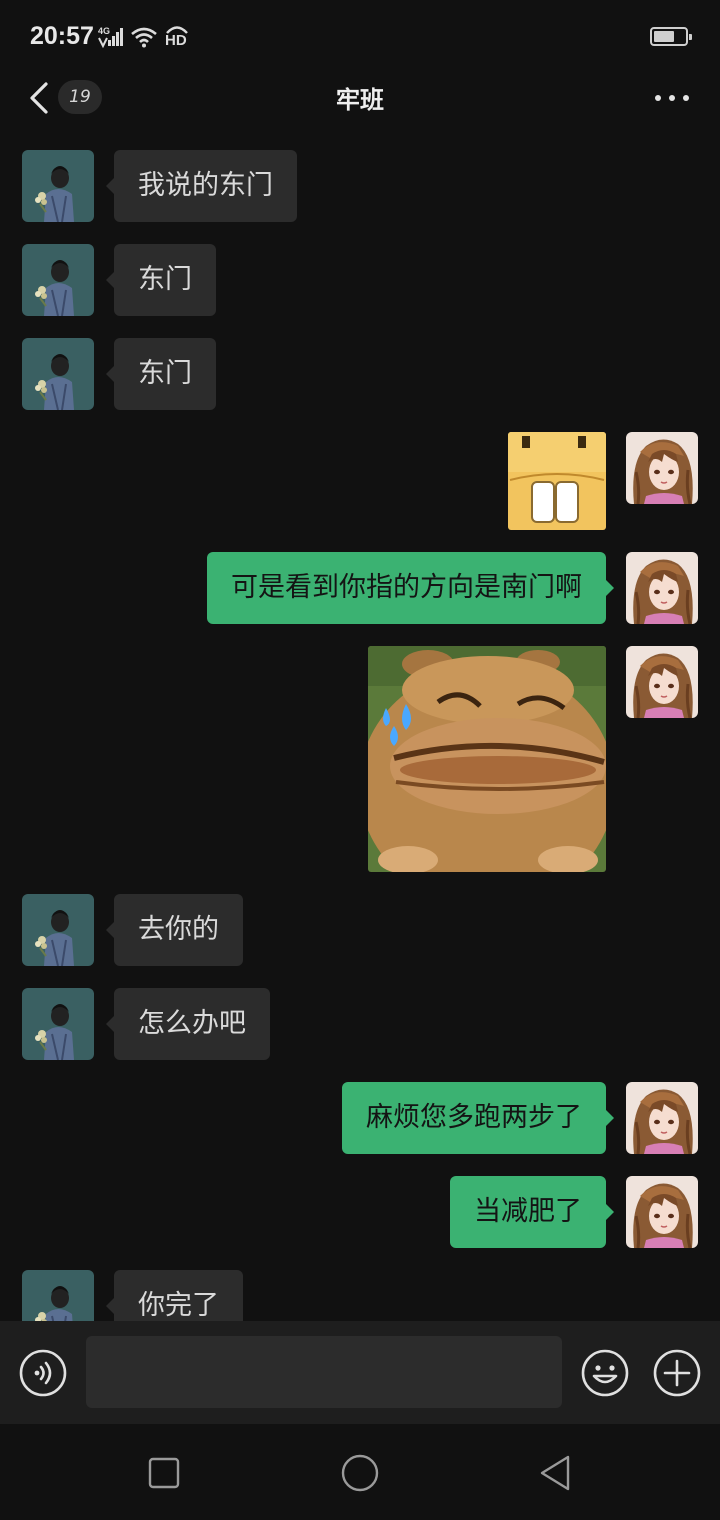  Describe the element at coordinates (360, 35) in the screenshot. I see `status-bar: 20:57 4G HD` at that location.